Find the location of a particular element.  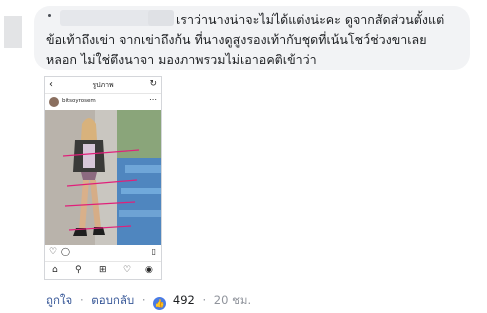

comment-actions: ถูกใจ · ตอบกลับ · 👍 492 · 20 ชม. is located at coordinates (148, 301).